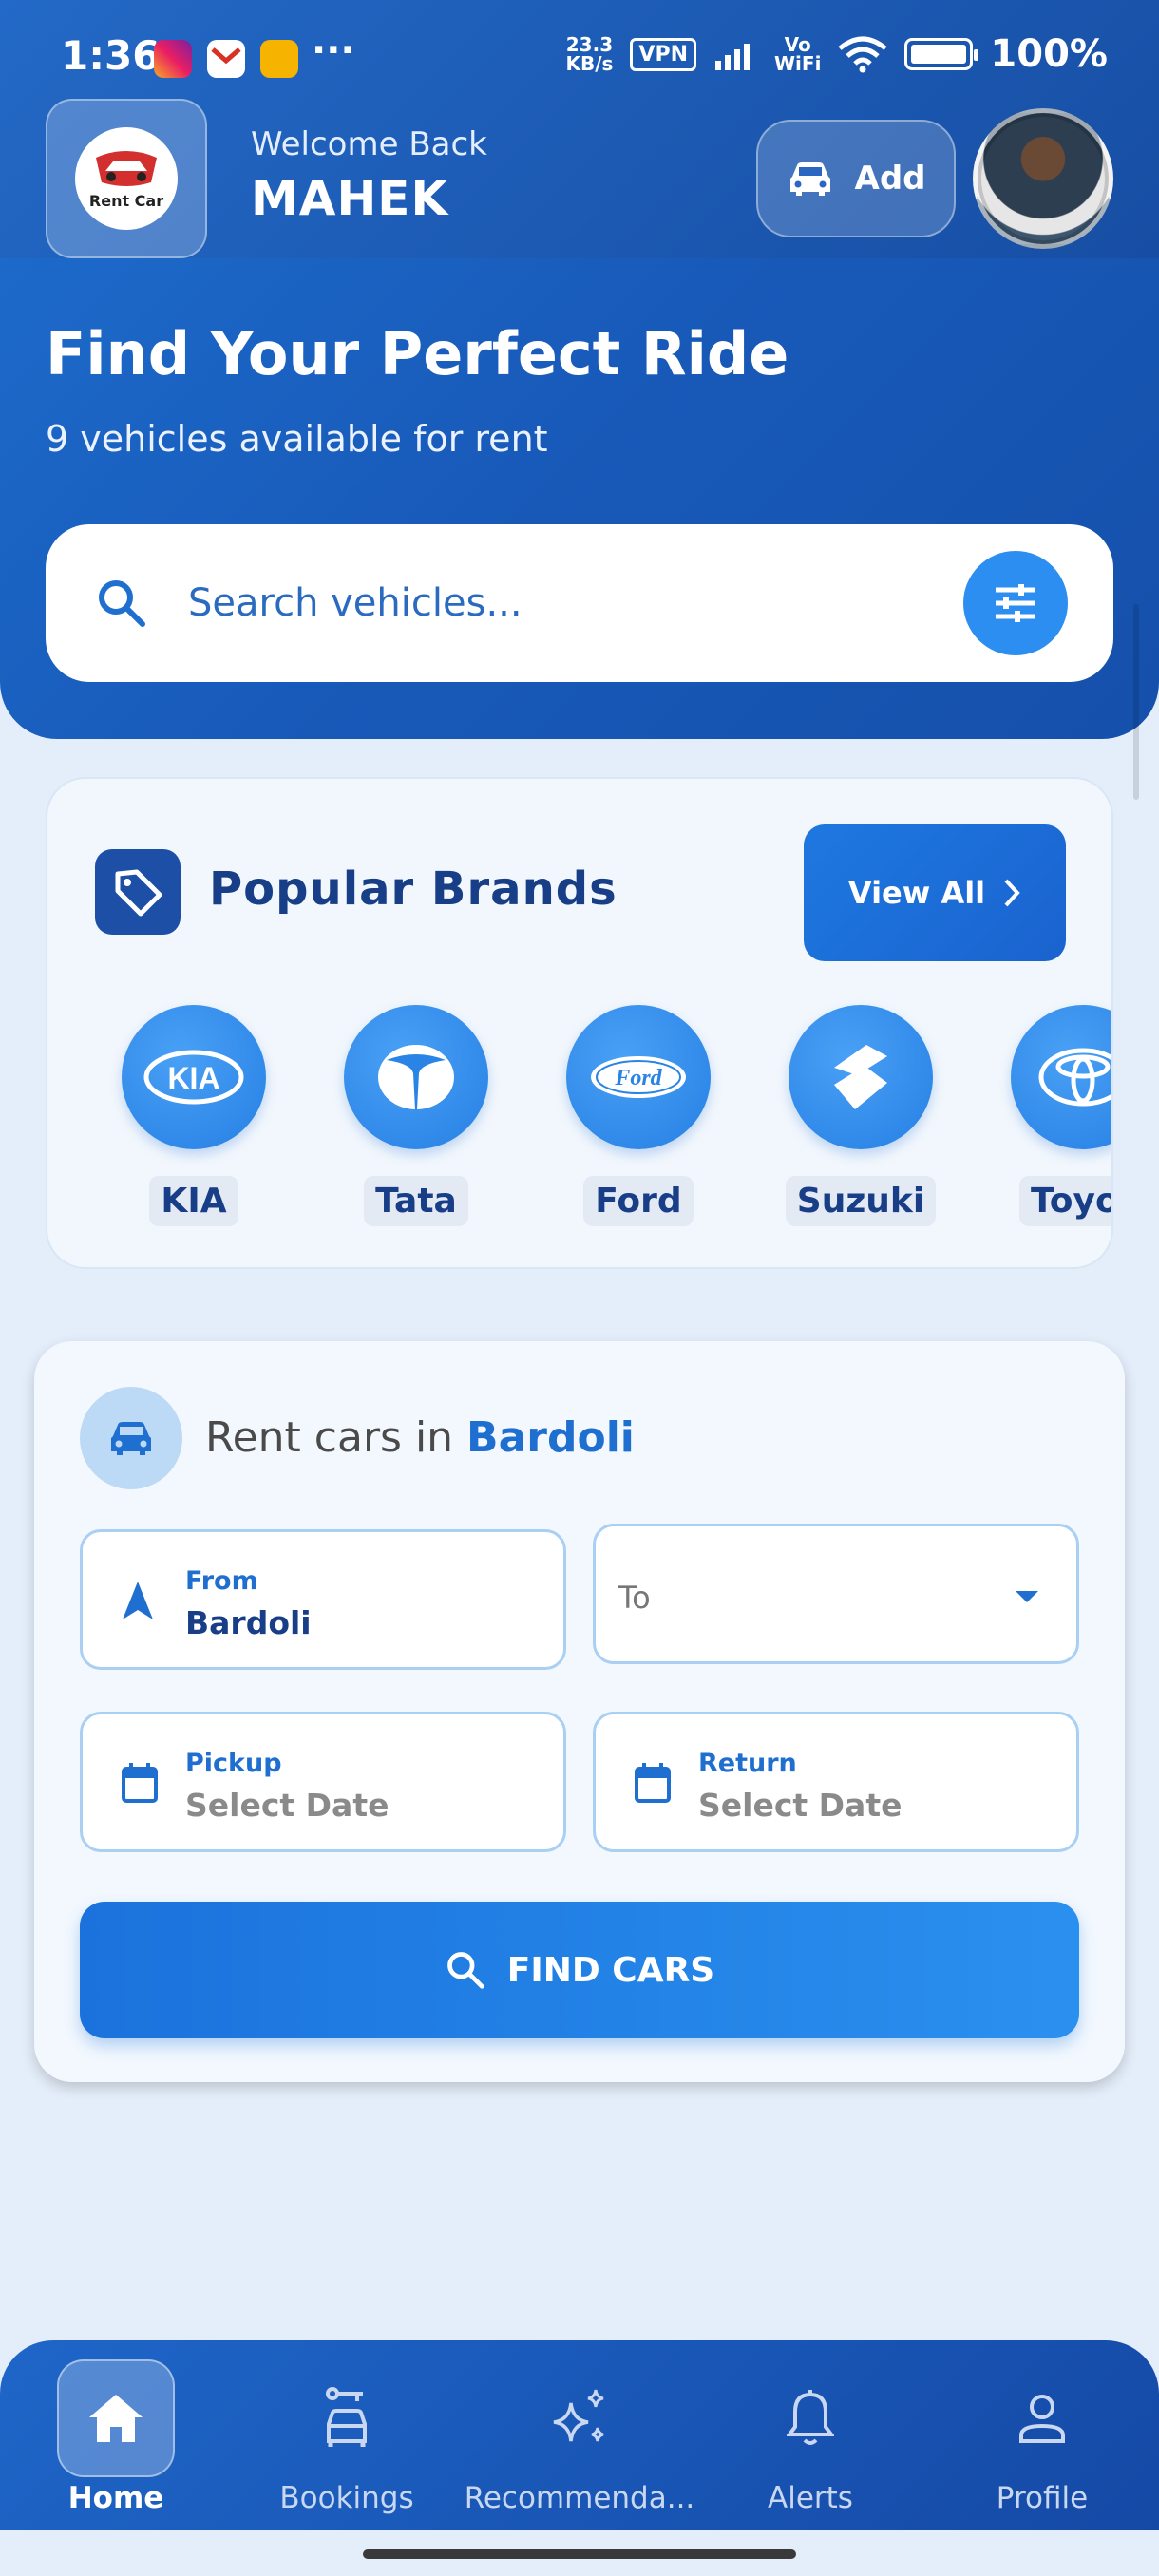  I want to click on kia-logo-icon: KIA, so click(194, 1077).